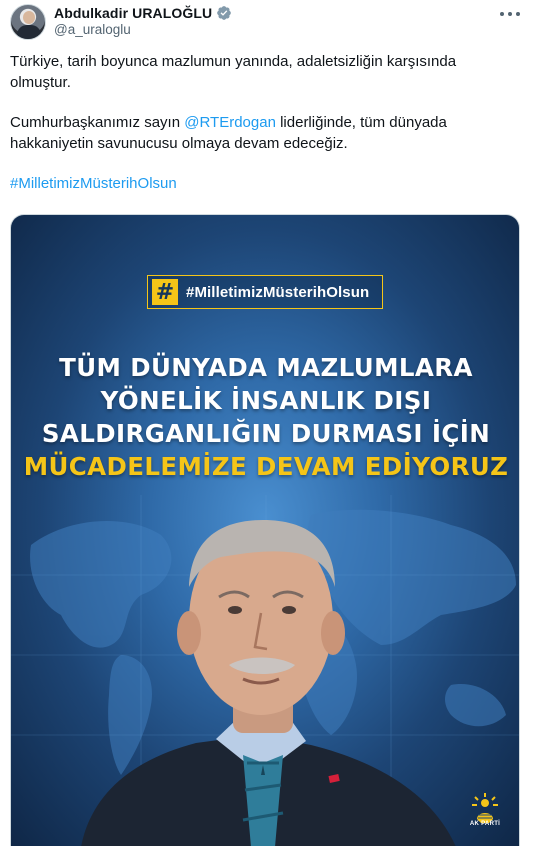  What do you see at coordinates (510, 14) in the screenshot?
I see `more-options-icon` at bounding box center [510, 14].